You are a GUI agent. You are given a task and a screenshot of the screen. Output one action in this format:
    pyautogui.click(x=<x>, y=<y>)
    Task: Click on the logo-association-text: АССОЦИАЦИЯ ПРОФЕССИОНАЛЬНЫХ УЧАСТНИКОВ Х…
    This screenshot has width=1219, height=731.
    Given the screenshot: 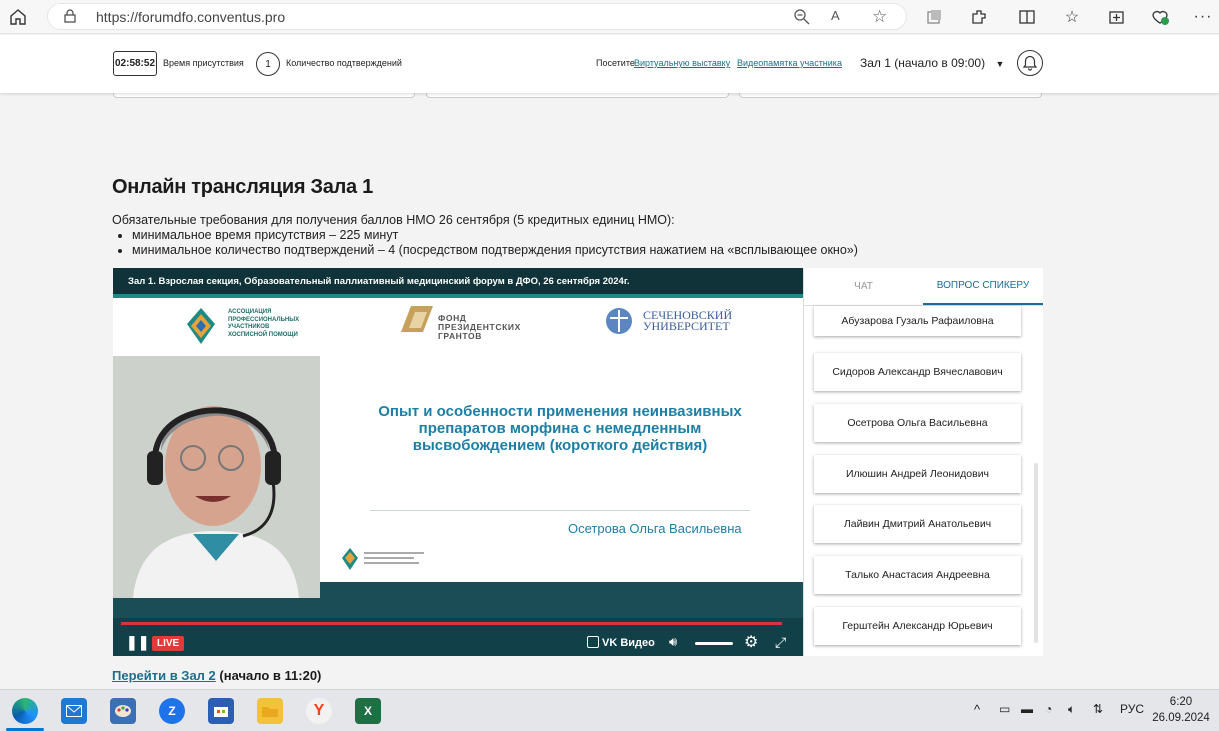 What is the action you would take?
    pyautogui.click(x=264, y=323)
    